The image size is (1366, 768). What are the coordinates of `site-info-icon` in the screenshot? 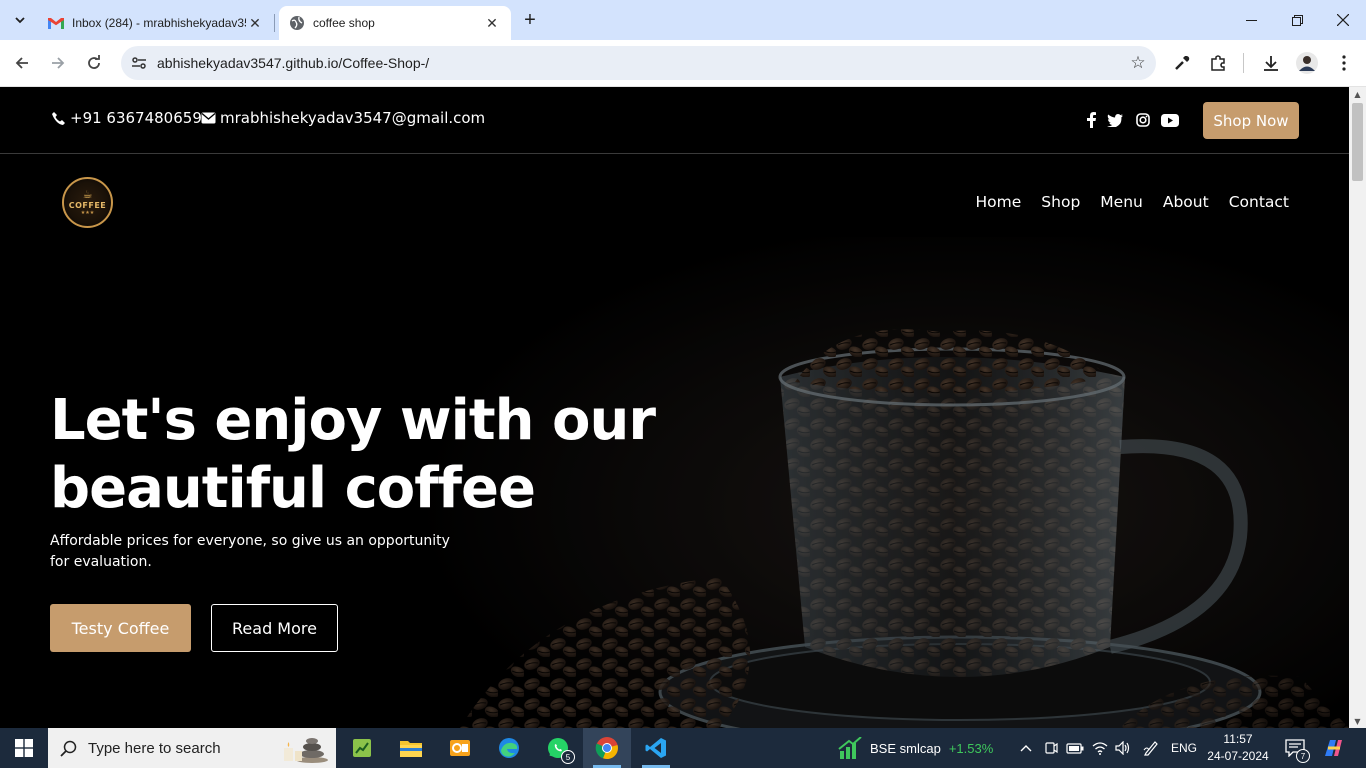 It's located at (139, 63).